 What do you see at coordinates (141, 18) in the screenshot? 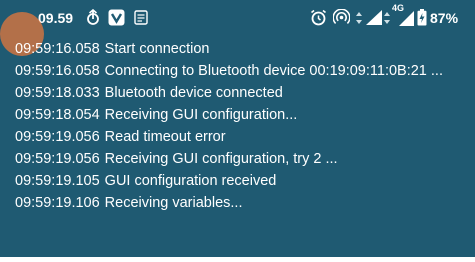
I see `notification-icon` at bounding box center [141, 18].